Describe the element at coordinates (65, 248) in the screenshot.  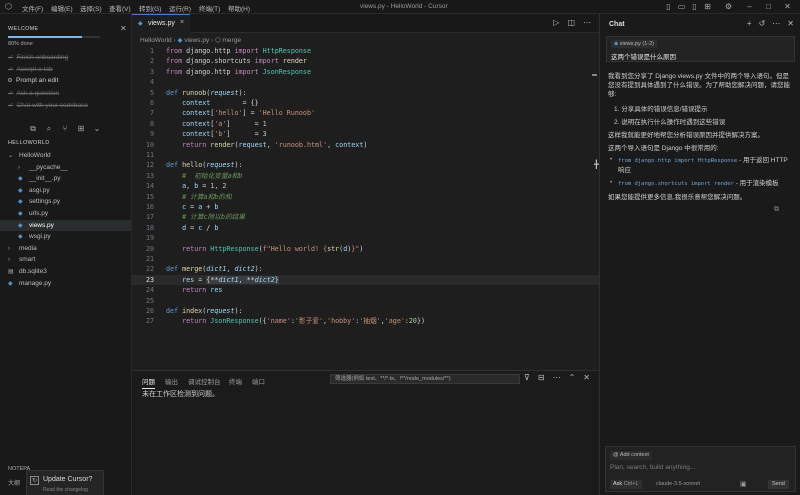
I see `tree-item: › media` at that location.